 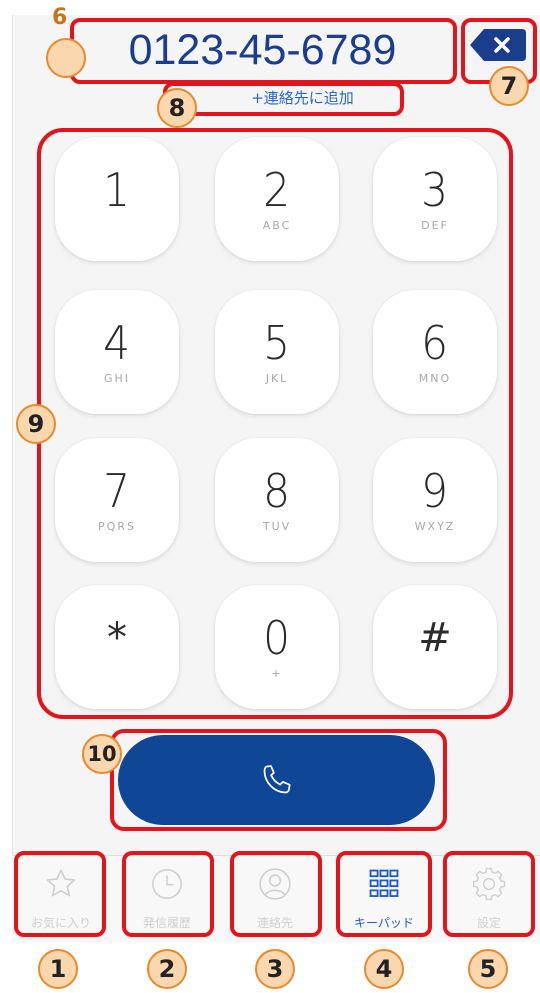 What do you see at coordinates (277, 491) in the screenshot?
I see `key-digit: 8` at bounding box center [277, 491].